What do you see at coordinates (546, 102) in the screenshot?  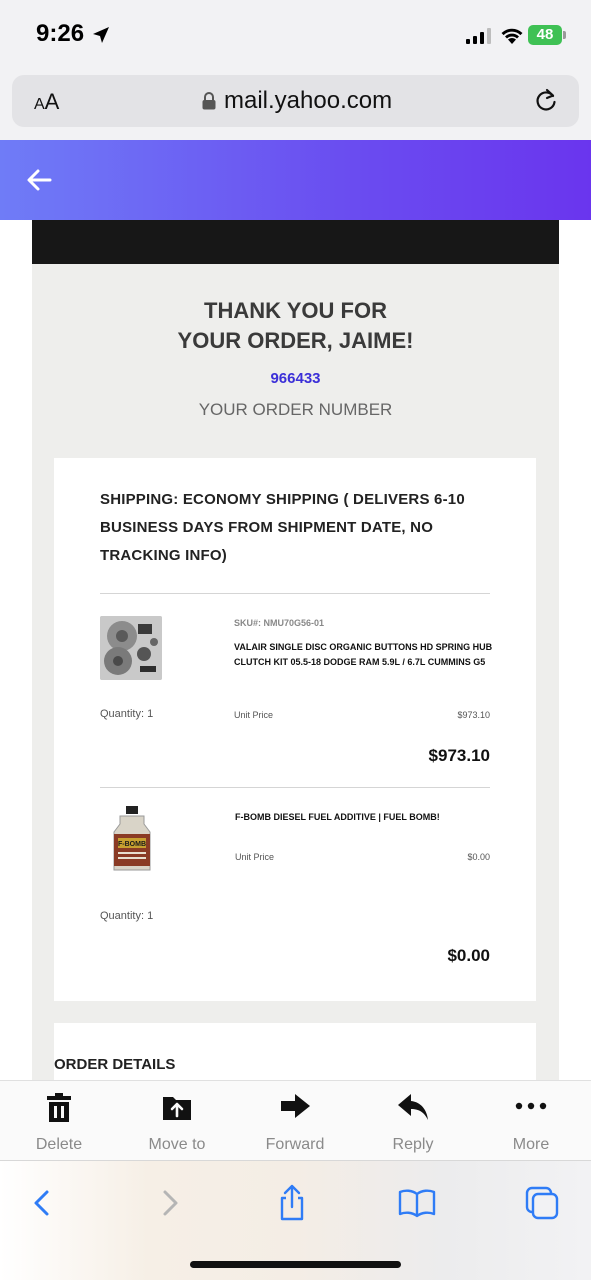 I see `reload-icon` at bounding box center [546, 102].